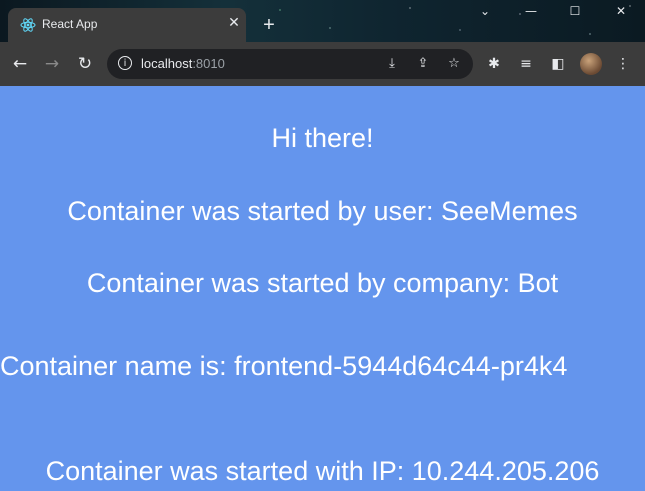  Describe the element at coordinates (392, 64) in the screenshot. I see `install-app-icon: ⤓` at that location.